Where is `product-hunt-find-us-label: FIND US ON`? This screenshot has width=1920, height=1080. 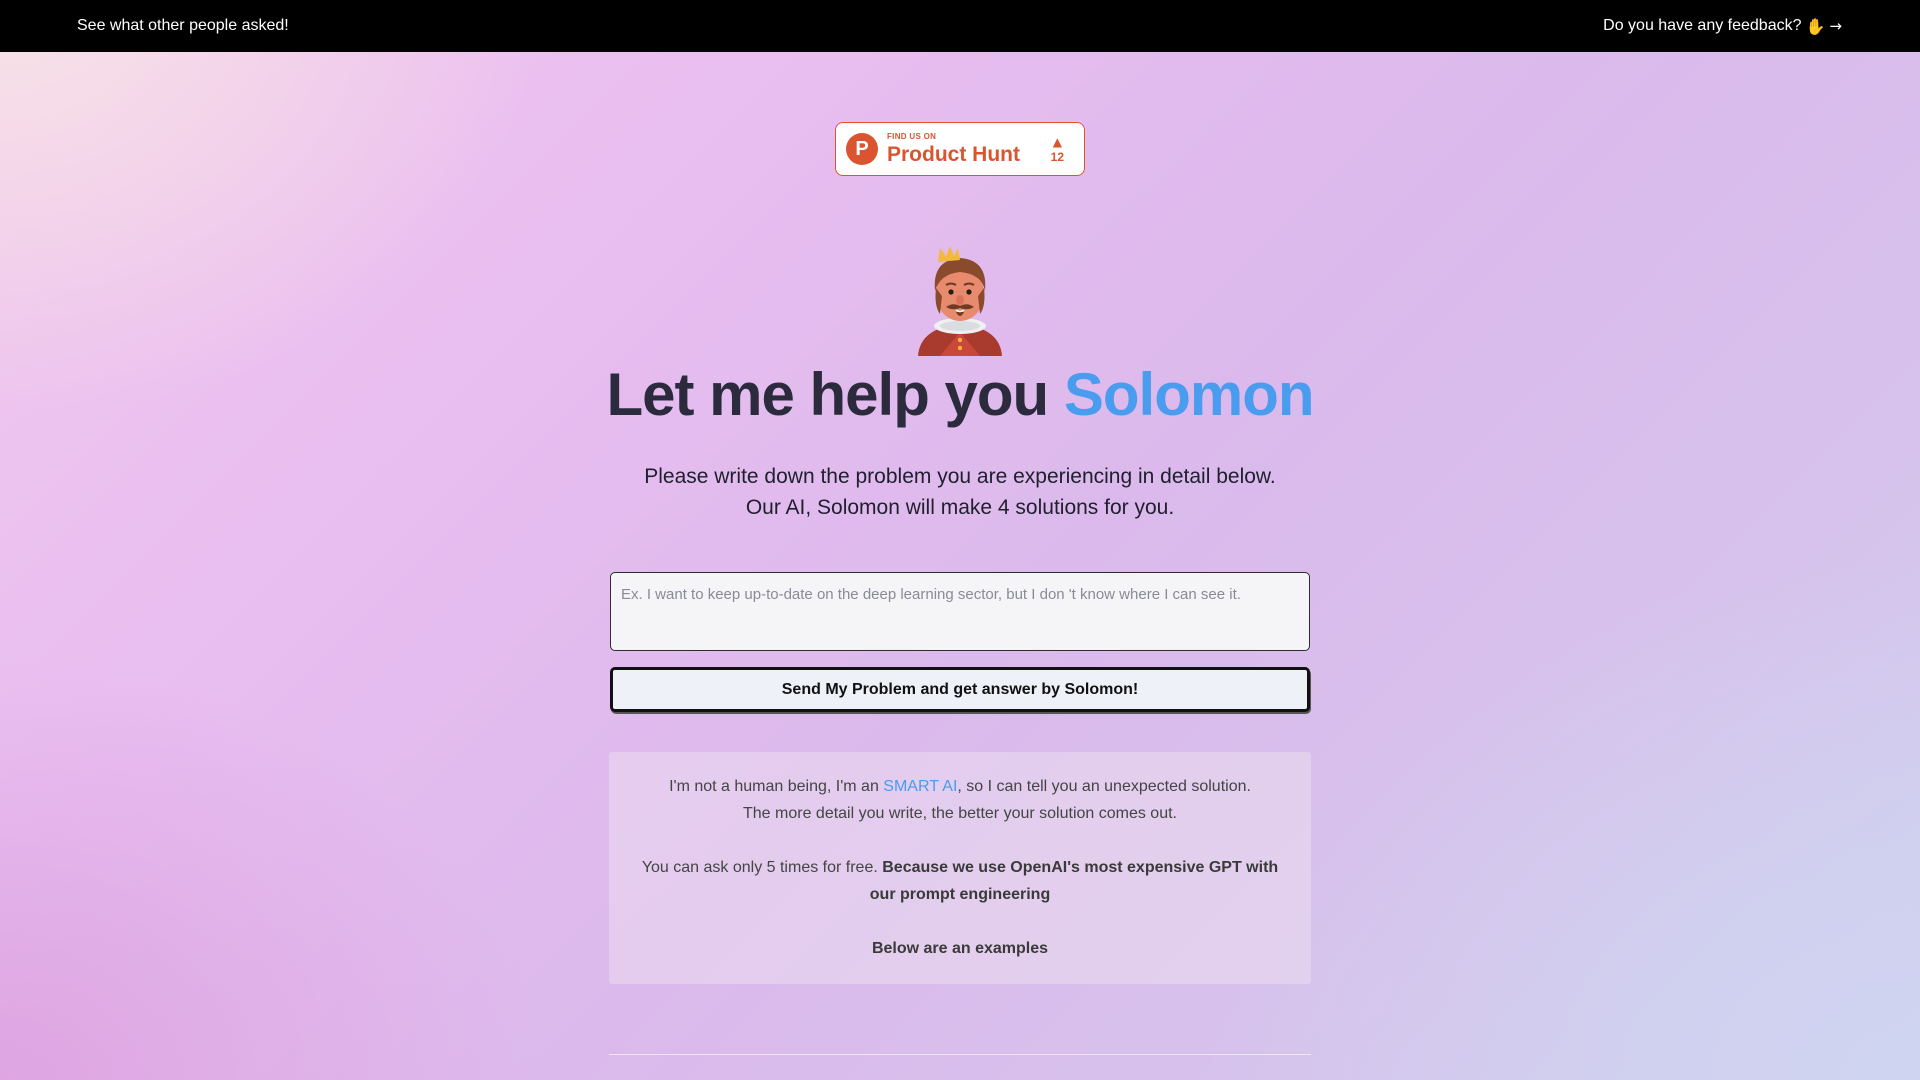
product-hunt-find-us-label: FIND US ON is located at coordinates (912, 136).